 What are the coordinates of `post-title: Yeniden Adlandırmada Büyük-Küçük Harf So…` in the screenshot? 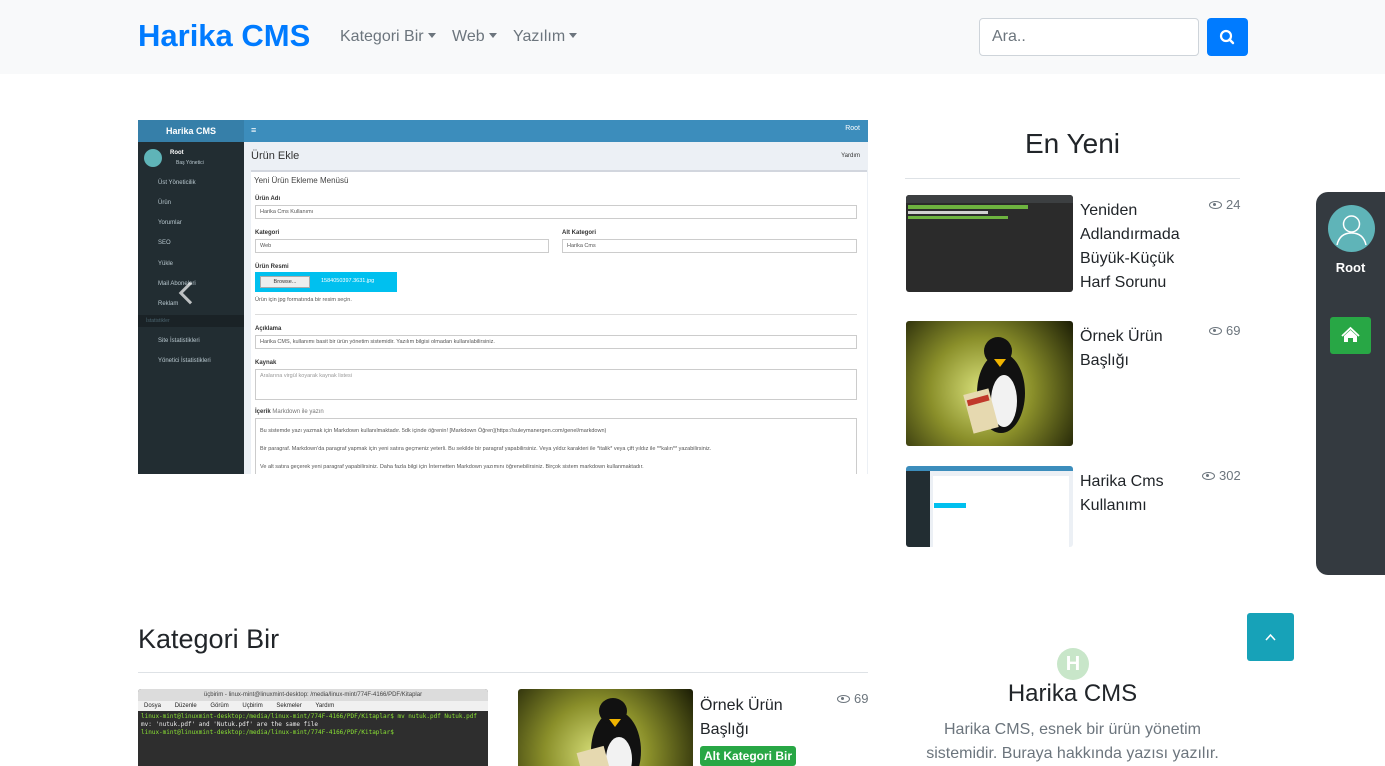 It's located at (1135, 247).